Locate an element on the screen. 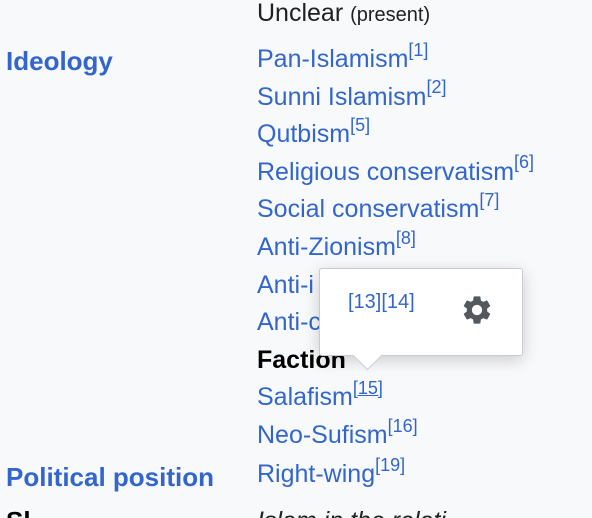  next-row-clipped: Sl Islam in the relati is located at coordinates (296, 512).